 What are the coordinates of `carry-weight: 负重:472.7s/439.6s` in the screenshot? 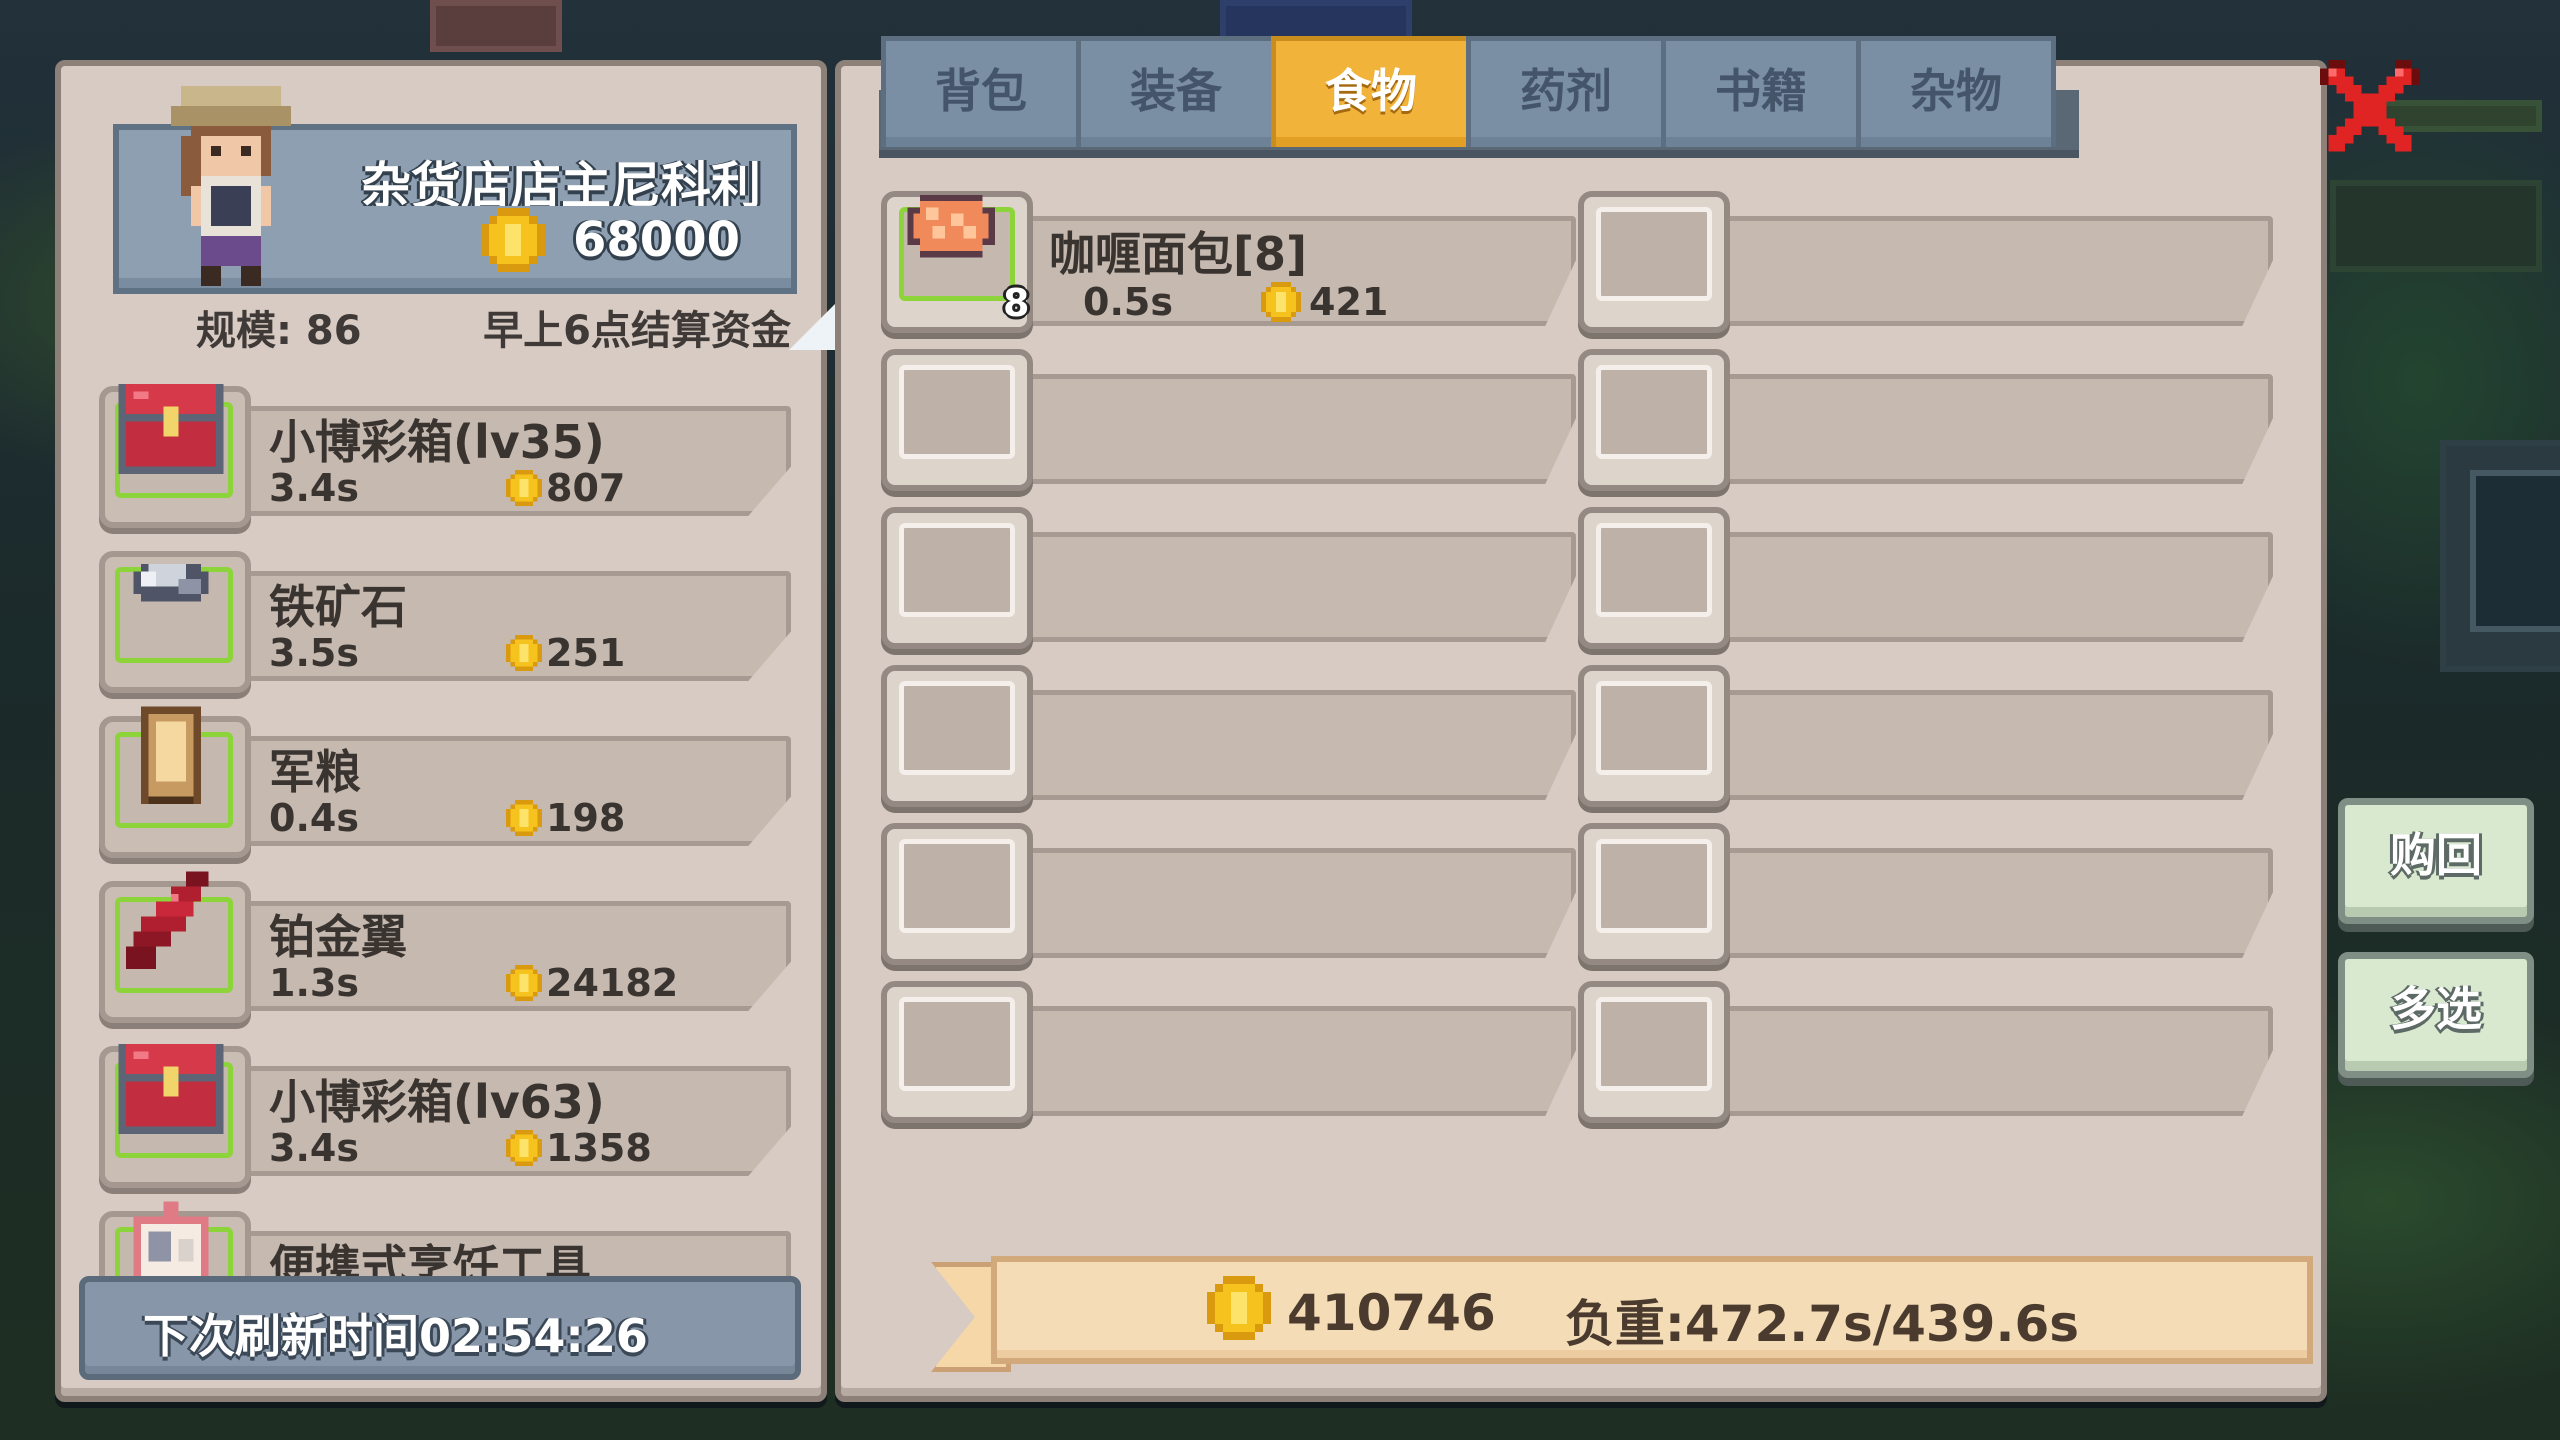 It's located at (1821, 1324).